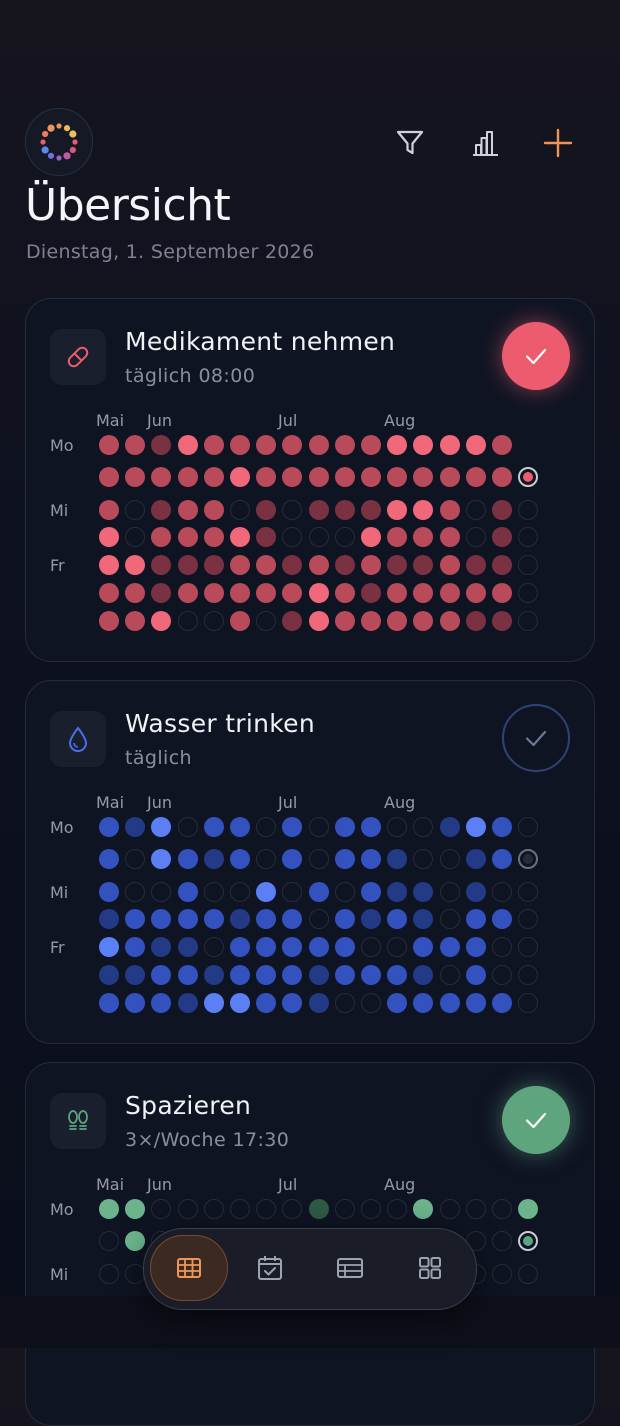  I want to click on add-icon, so click(558, 143).